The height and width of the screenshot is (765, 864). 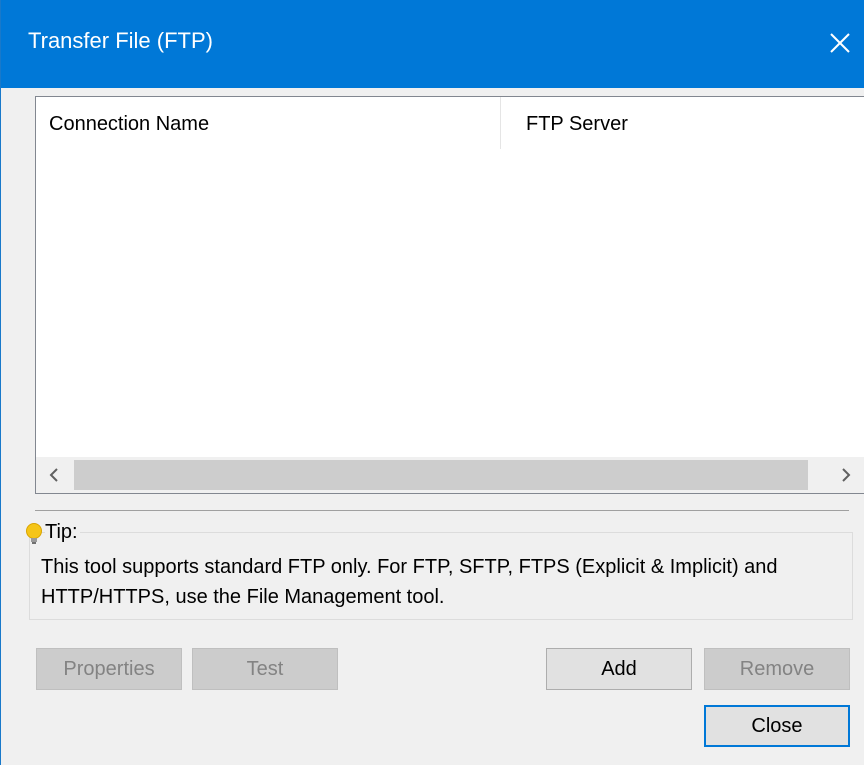 What do you see at coordinates (62, 532) in the screenshot?
I see `tip-label: Tip:` at bounding box center [62, 532].